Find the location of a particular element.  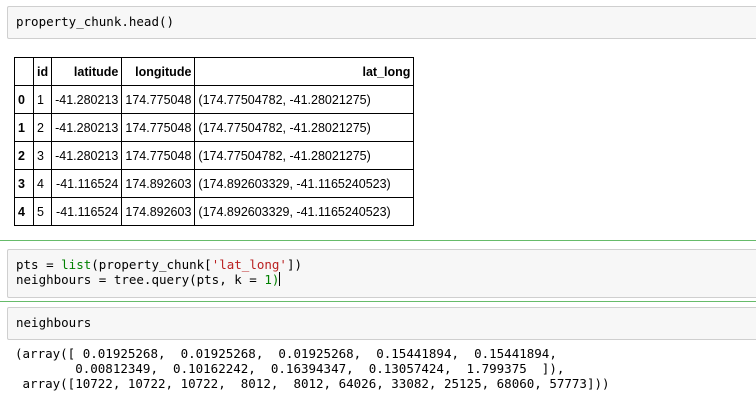

row-index: 0 is located at coordinates (24, 99).